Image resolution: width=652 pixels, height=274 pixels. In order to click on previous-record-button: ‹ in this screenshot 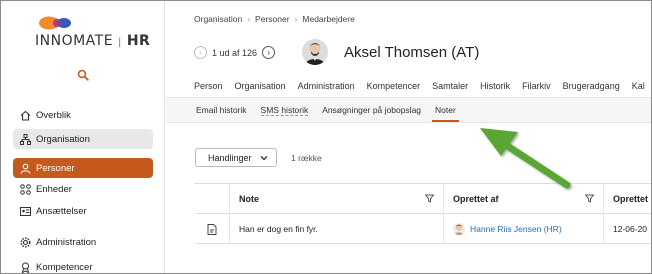, I will do `click(200, 52)`.